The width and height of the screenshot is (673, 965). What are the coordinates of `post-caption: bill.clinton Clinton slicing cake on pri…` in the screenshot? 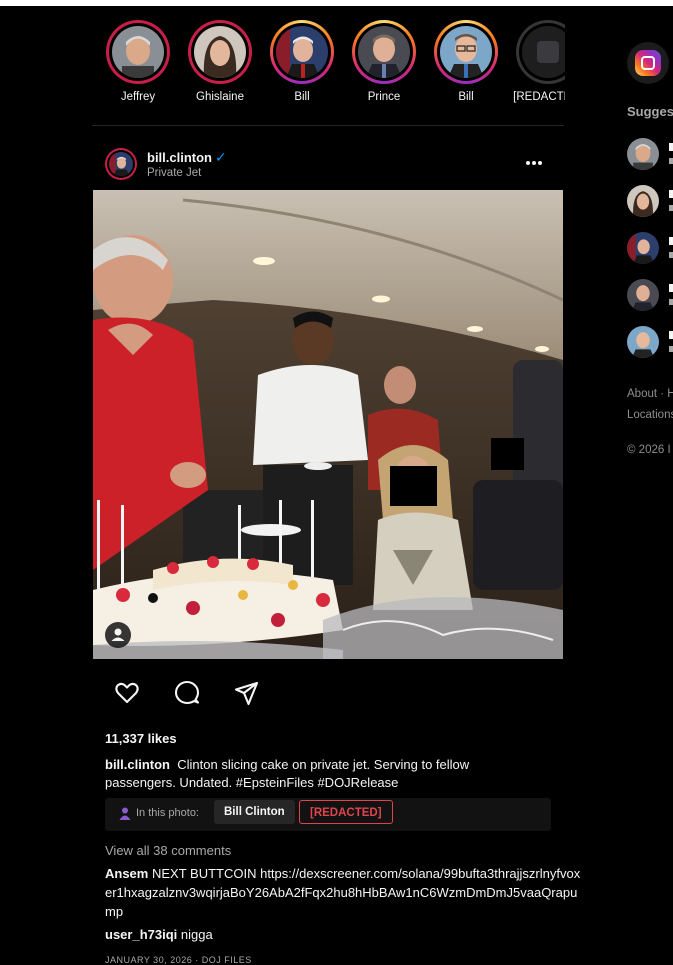 It's located at (315, 774).